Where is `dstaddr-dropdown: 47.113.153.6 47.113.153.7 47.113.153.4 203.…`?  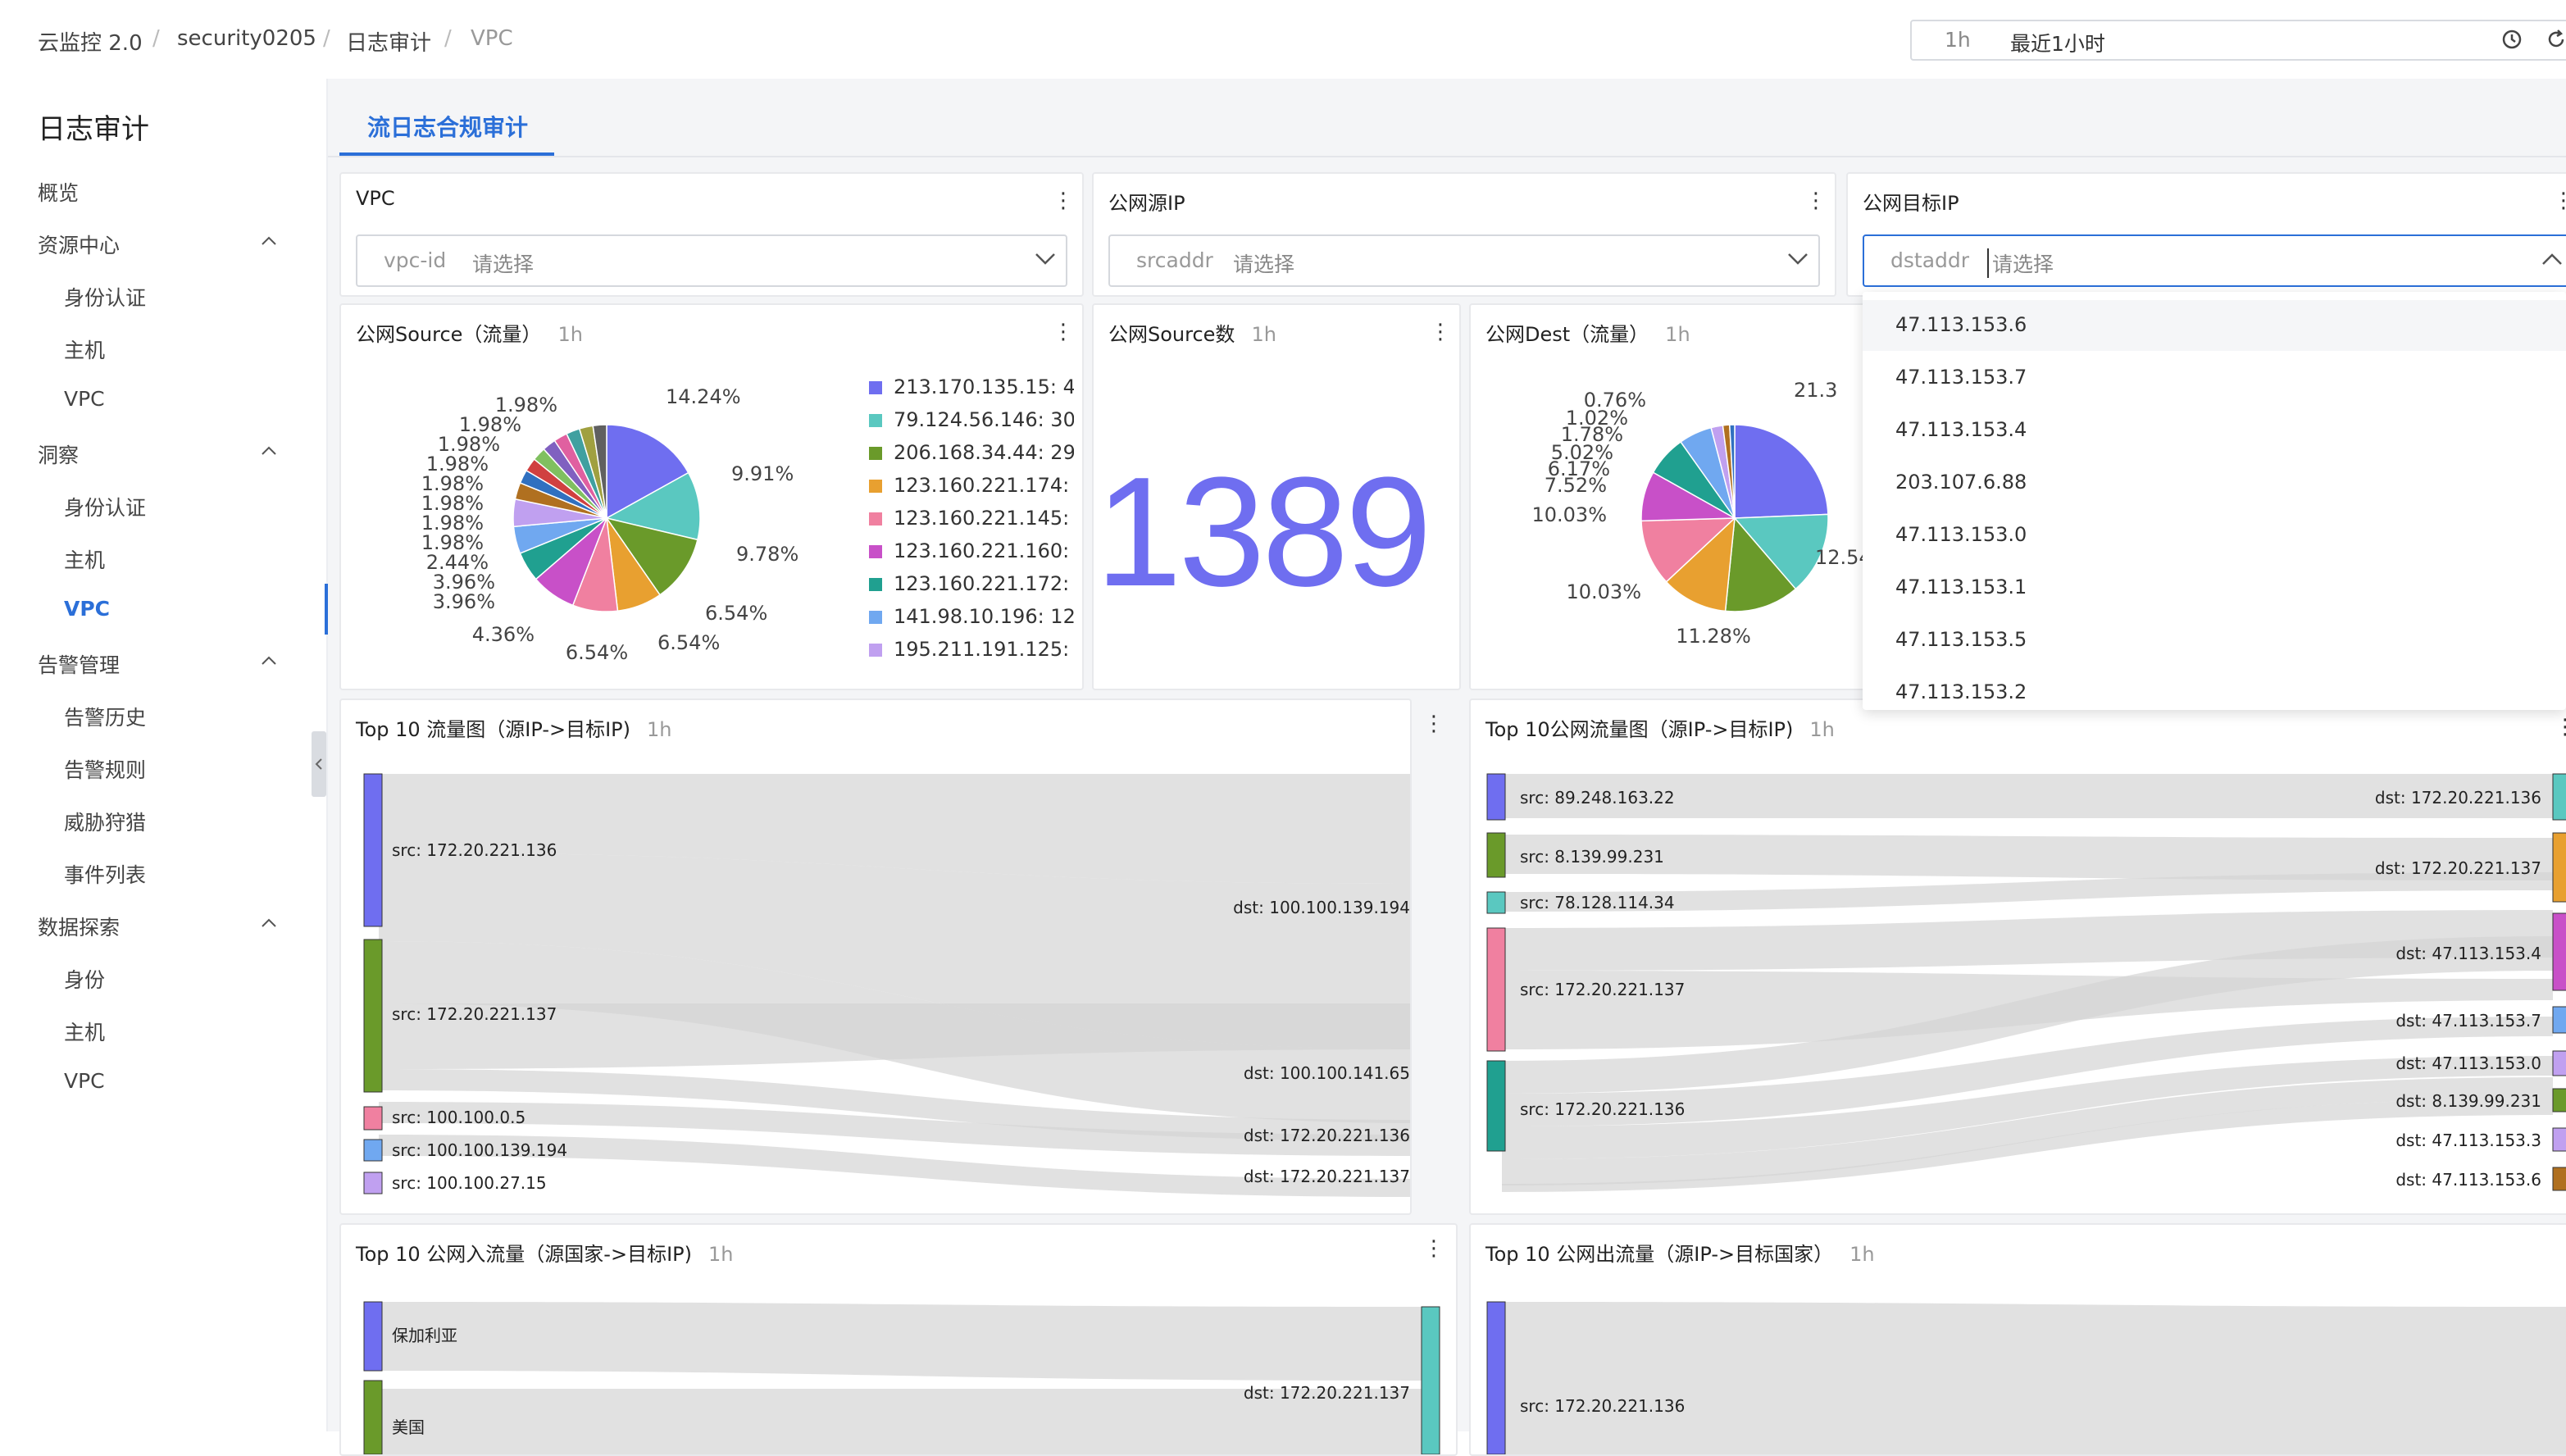 dstaddr-dropdown: 47.113.153.6 47.113.153.7 47.113.153.4 203.… is located at coordinates (2214, 501).